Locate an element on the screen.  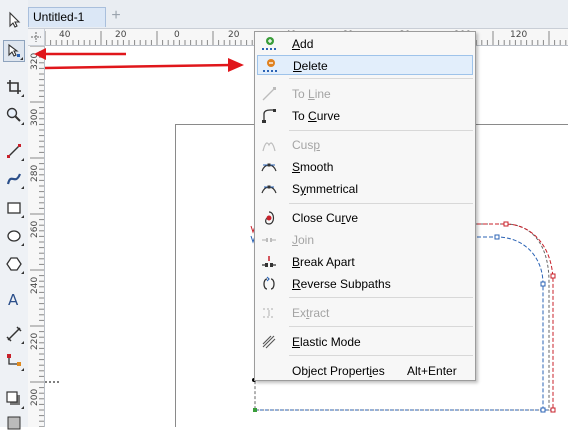
vertical-ruler: 320 300 280 260 240 220 200 is located at coordinates (36, 236).